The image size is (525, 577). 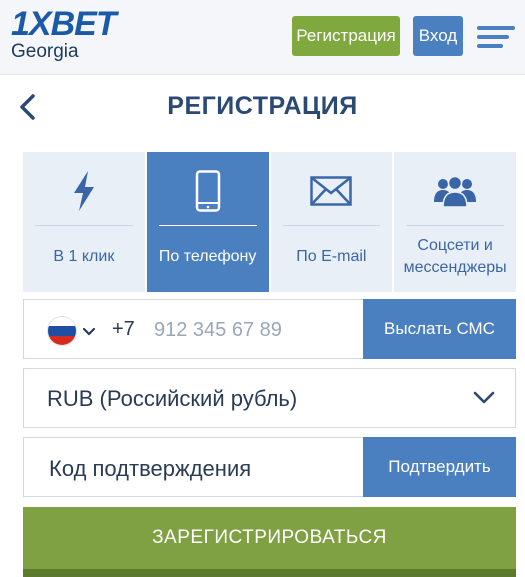 I want to click on logo-region: Georgia, so click(x=45, y=51).